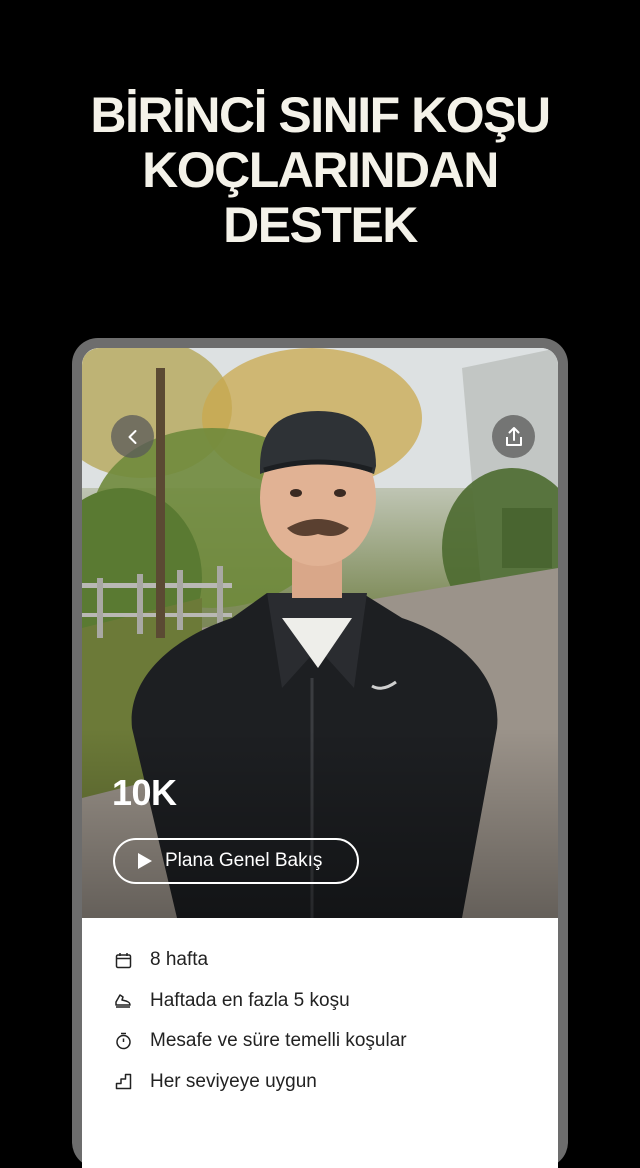 This screenshot has width=640, height=1168. Describe the element at coordinates (179, 960) in the screenshot. I see `detail-duration-text: 8 hafta` at that location.